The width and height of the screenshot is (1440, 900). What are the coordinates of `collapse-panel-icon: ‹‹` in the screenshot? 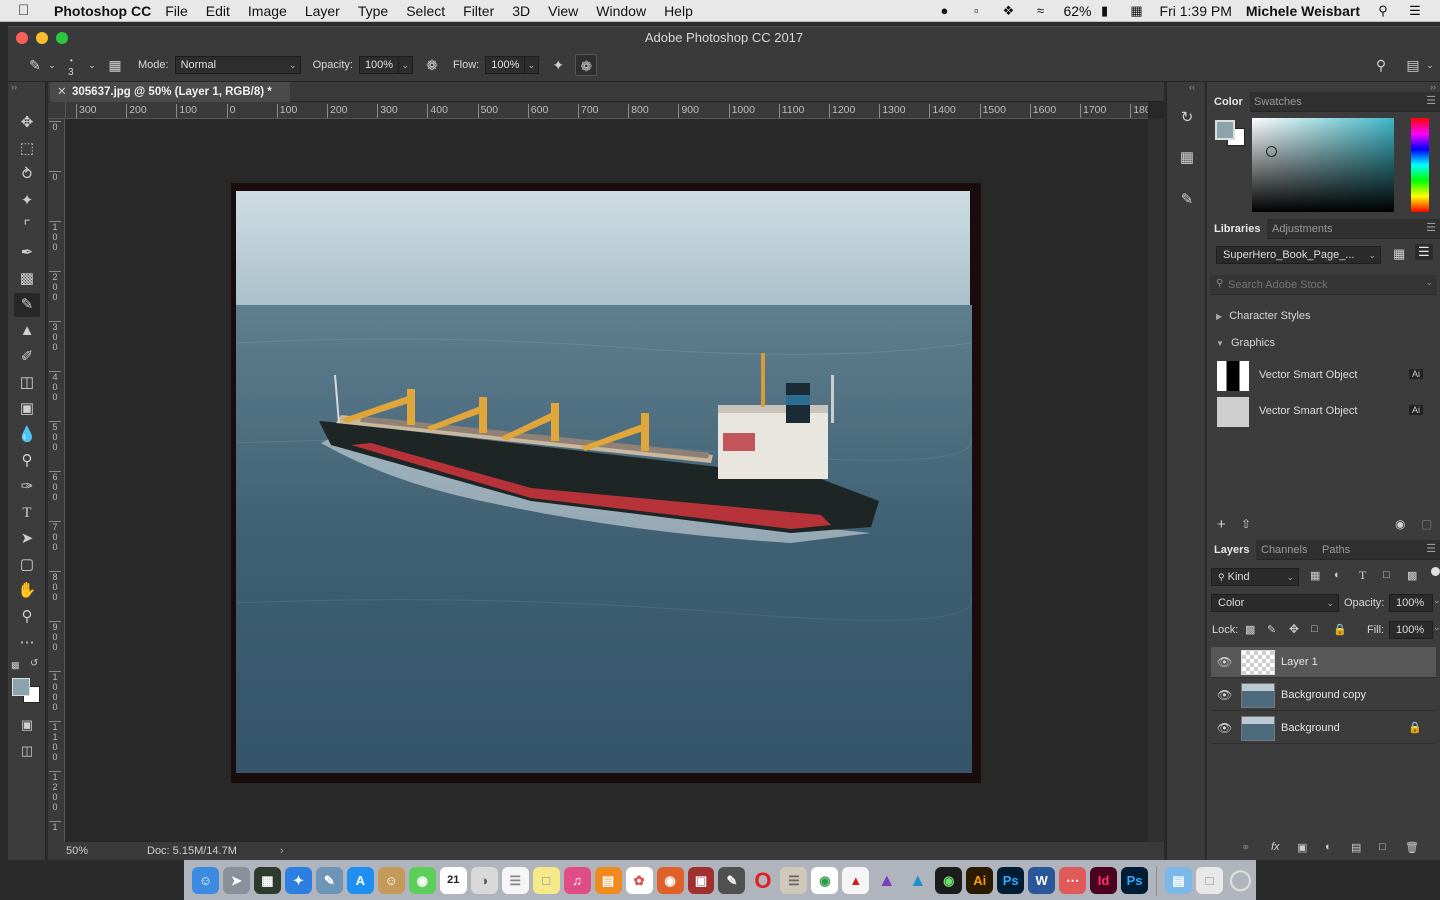 It's located at (1192, 87).